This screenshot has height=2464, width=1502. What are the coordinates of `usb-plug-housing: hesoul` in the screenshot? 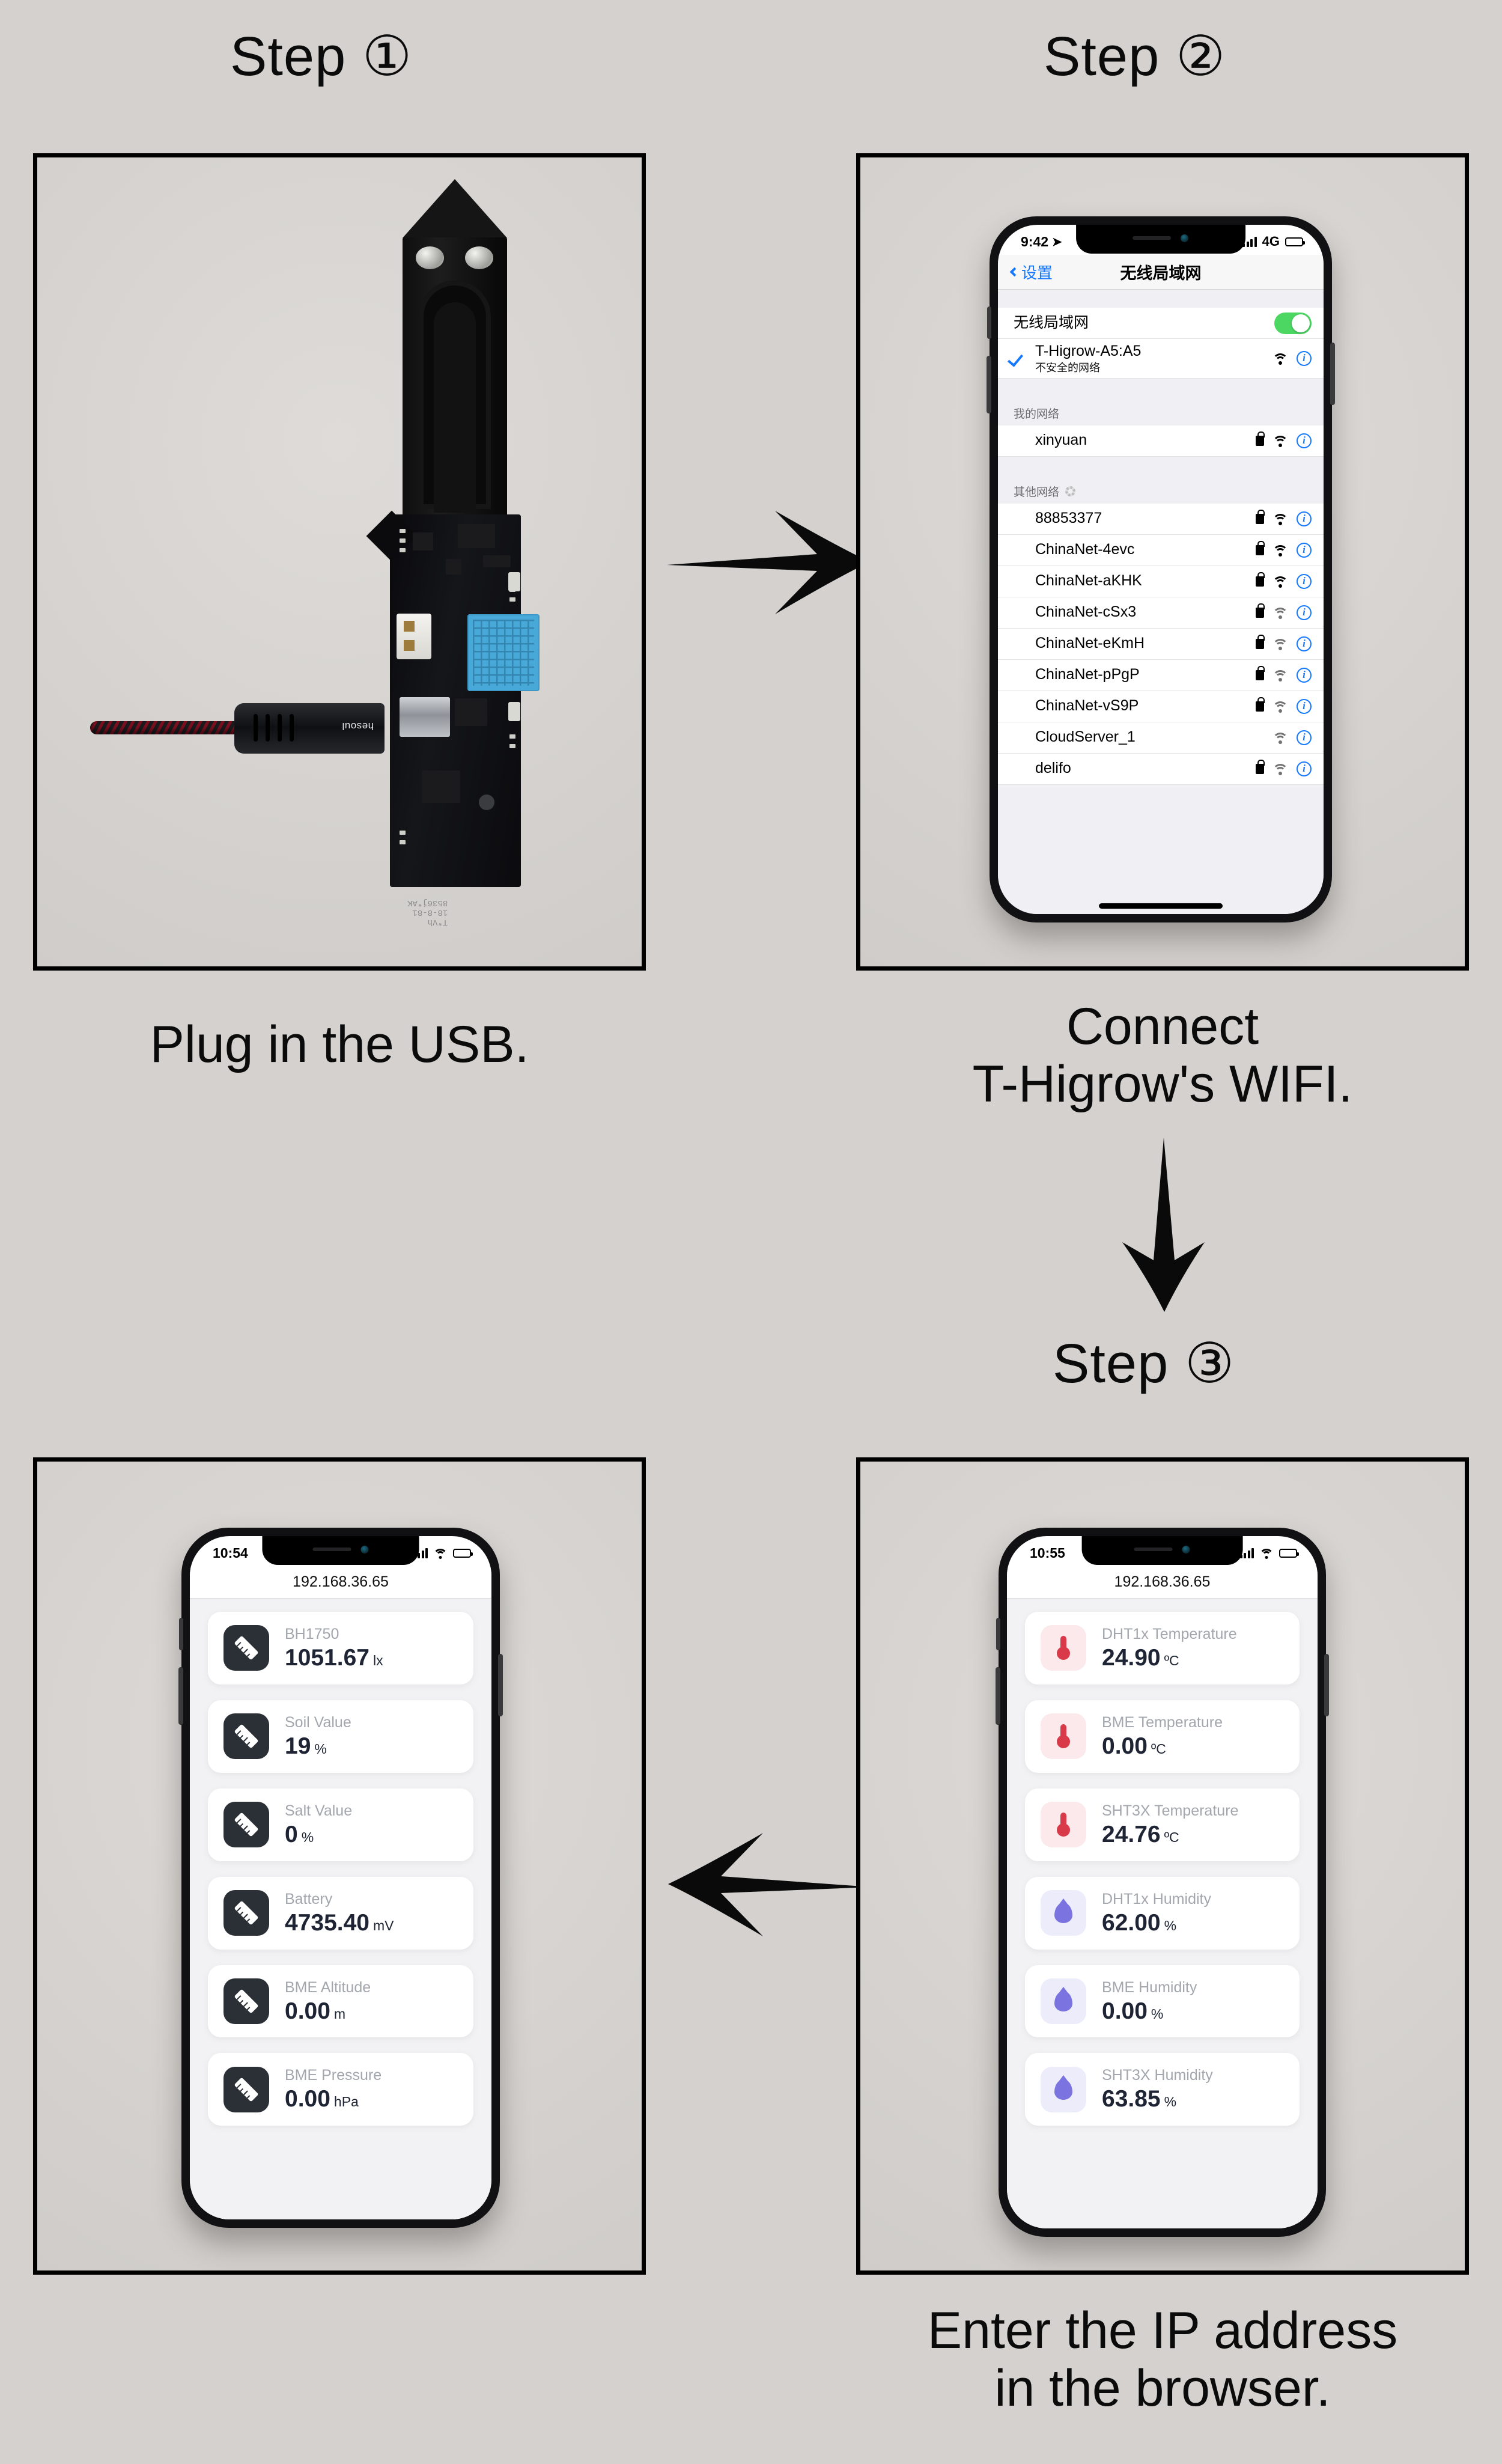 It's located at (310, 728).